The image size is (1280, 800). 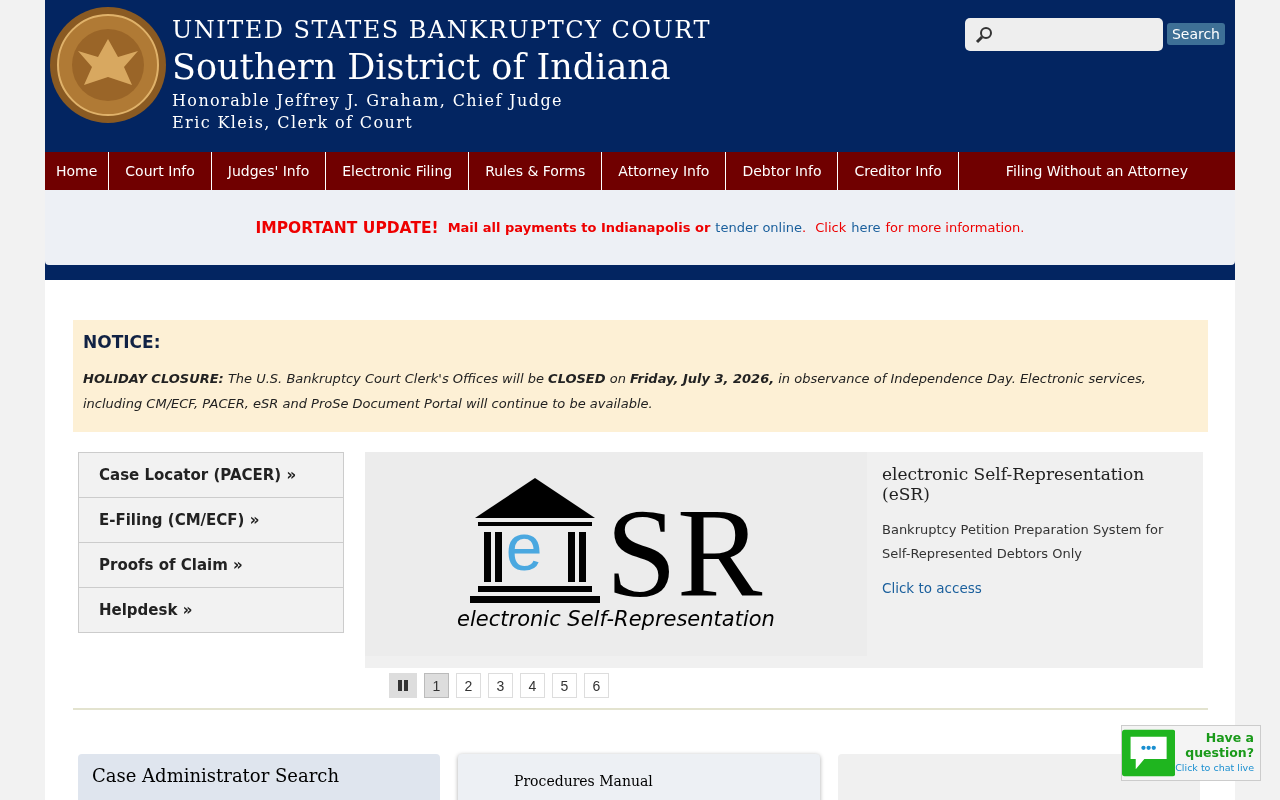 I want to click on pause-button, so click(x=403, y=685).